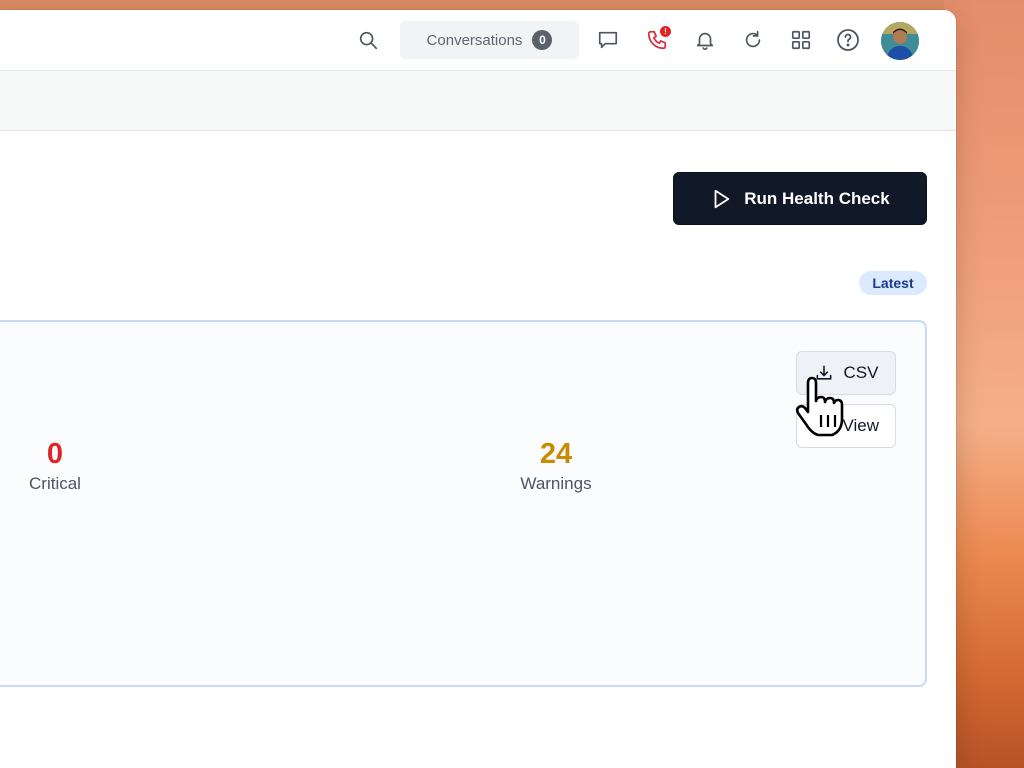  I want to click on grid-icon, so click(801, 40).